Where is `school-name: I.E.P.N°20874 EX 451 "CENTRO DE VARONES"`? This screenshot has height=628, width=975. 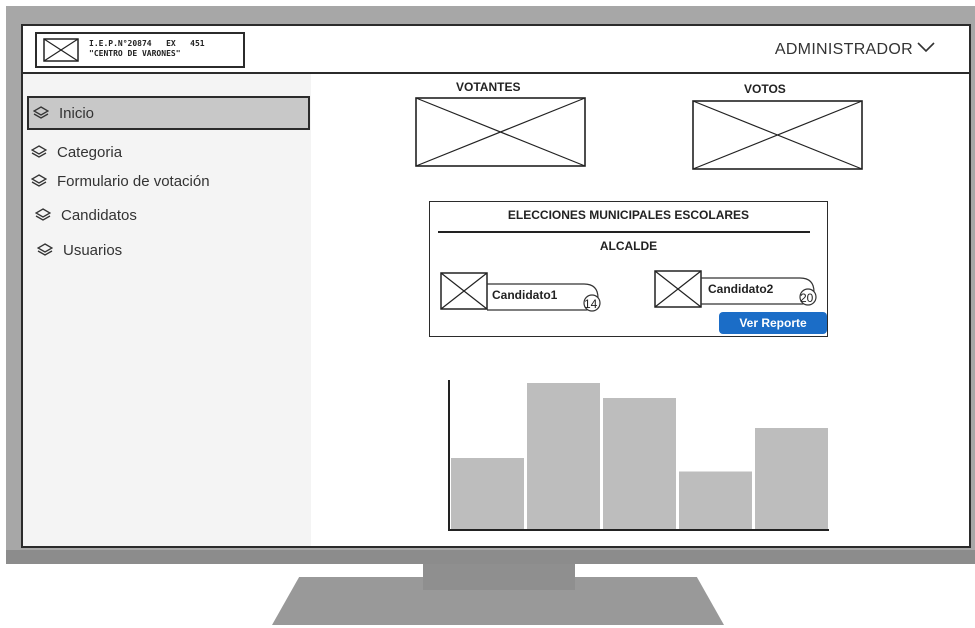 school-name: I.E.P.N°20874 EX 451 "CENTRO DE VARONES" is located at coordinates (147, 49).